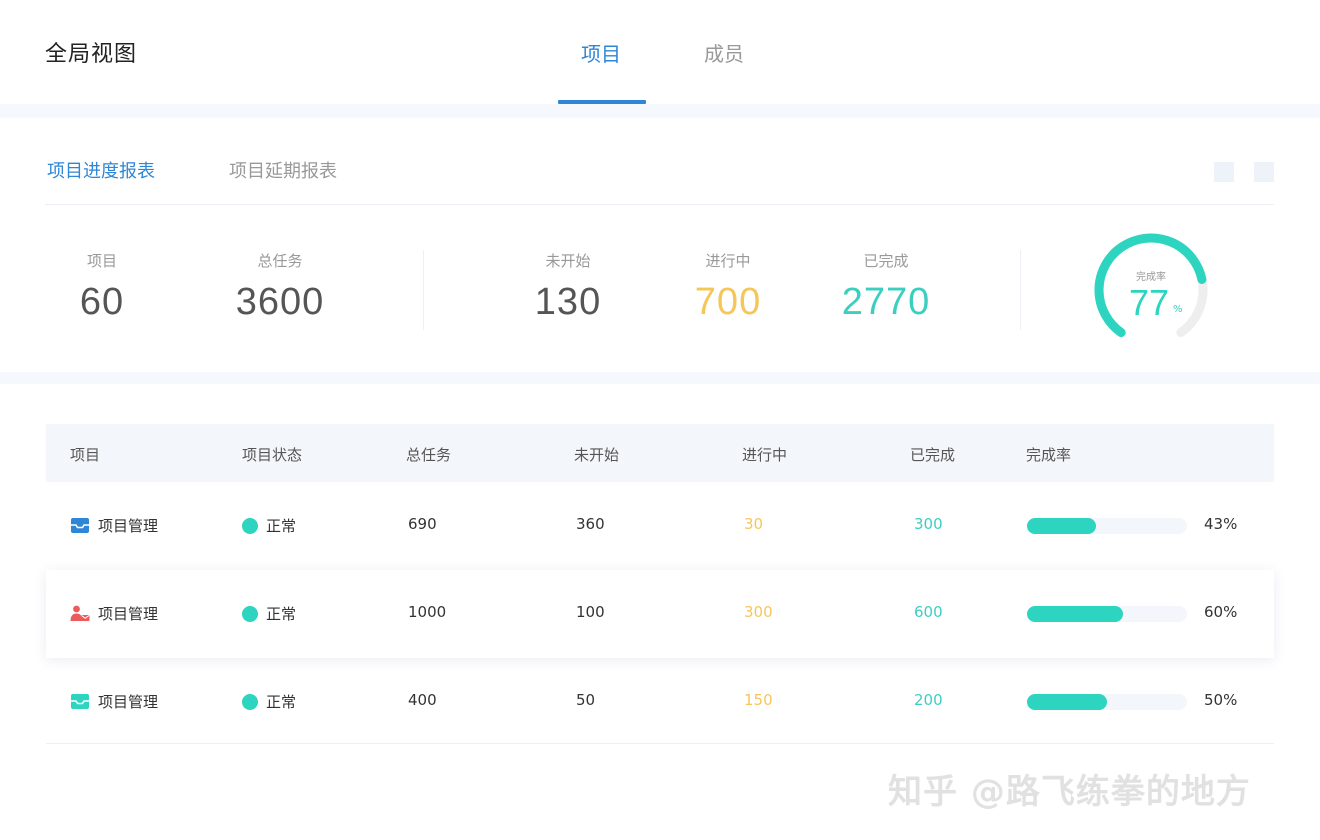 Image resolution: width=1320 pixels, height=840 pixels. I want to click on gauge-unit: %, so click(1178, 309).